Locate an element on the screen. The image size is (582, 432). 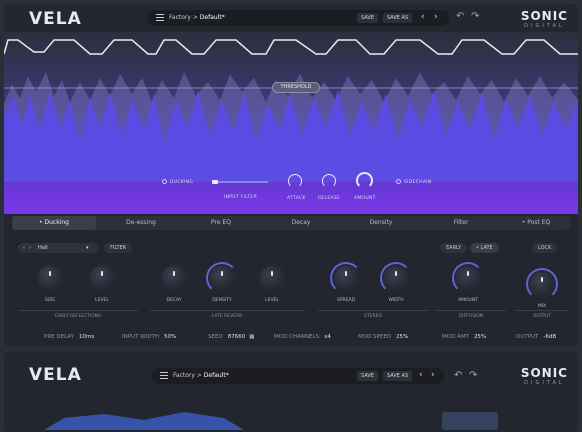
tab-decay: Decay is located at coordinates (301, 223).